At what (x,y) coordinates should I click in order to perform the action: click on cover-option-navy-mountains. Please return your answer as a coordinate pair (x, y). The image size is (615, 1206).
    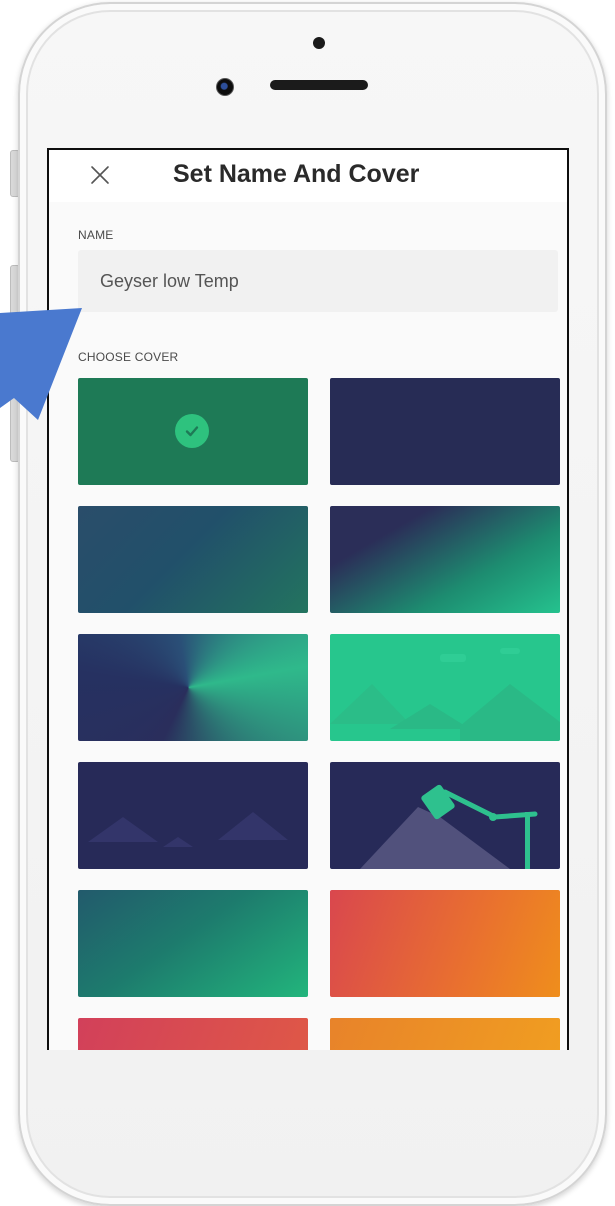
    Looking at the image, I should click on (193, 815).